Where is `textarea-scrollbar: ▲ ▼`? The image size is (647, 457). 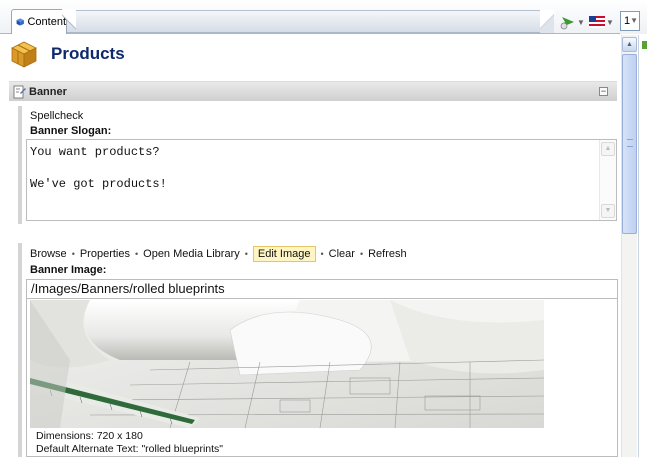
textarea-scrollbar: ▲ ▼ is located at coordinates (607, 180).